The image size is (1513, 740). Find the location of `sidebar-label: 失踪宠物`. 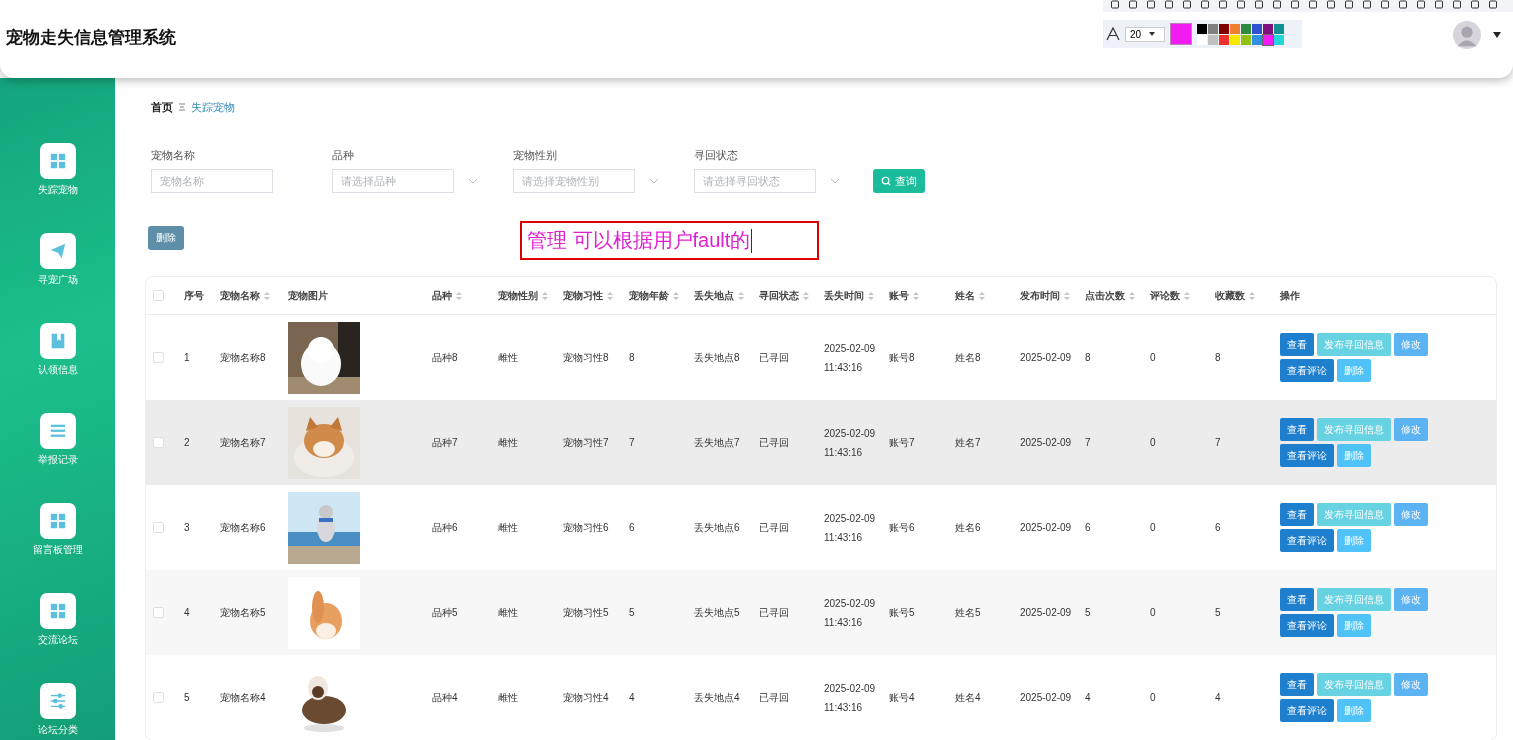

sidebar-label: 失踪宠物 is located at coordinates (57, 190).